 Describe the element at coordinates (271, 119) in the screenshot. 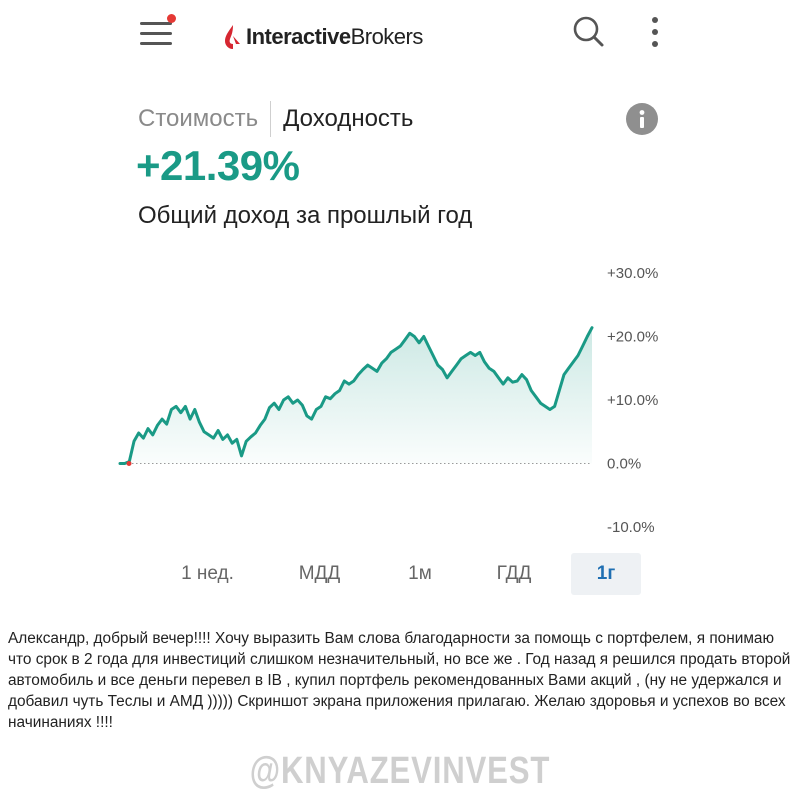

I see `tab-divider` at that location.